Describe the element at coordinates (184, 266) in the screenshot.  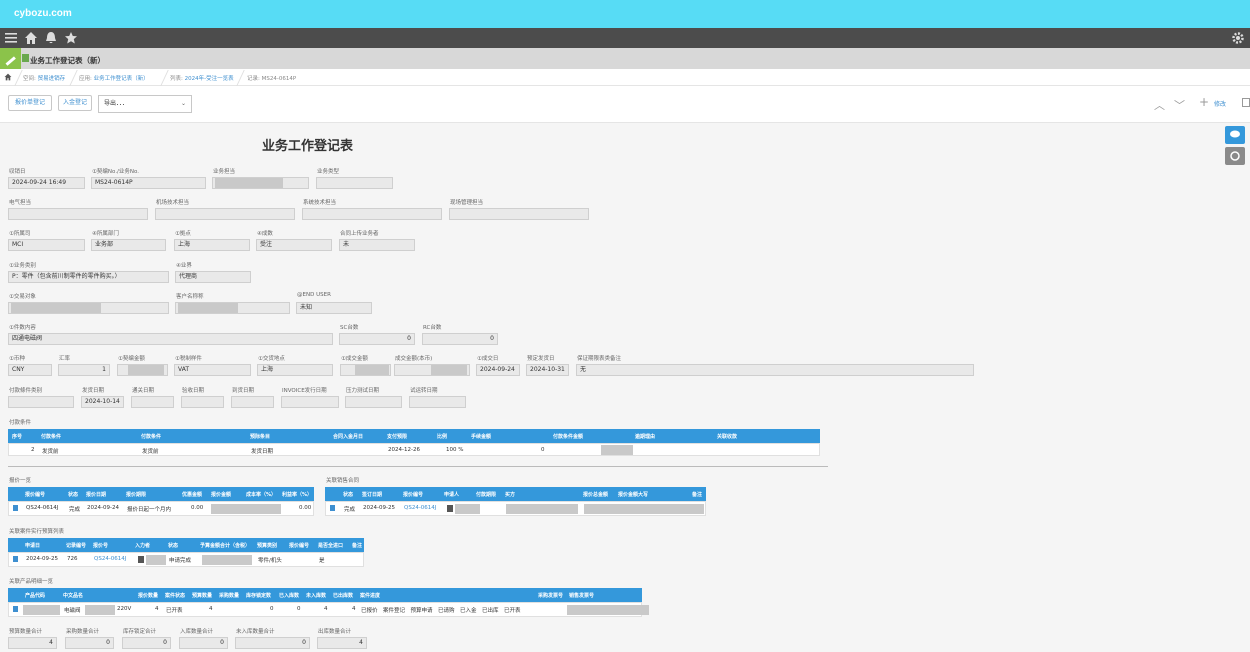
I see `industry-label: ④业界` at that location.